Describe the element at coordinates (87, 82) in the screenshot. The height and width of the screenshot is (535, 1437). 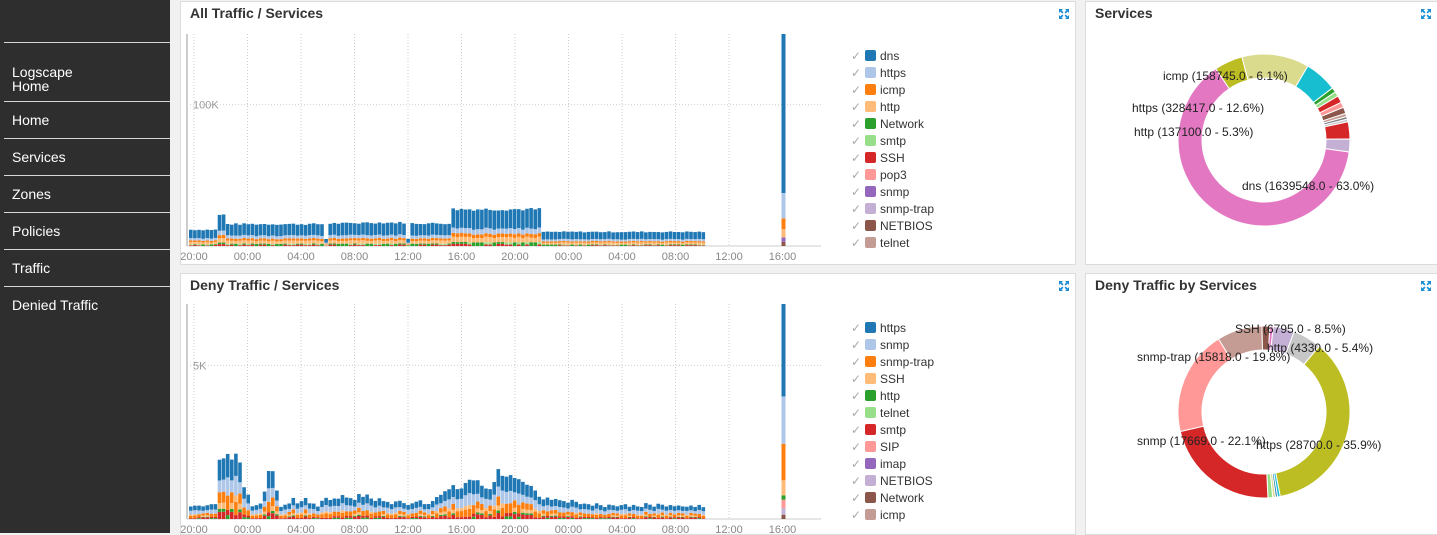
I see `sidebar-item-logscape-home: Logscape Home` at that location.